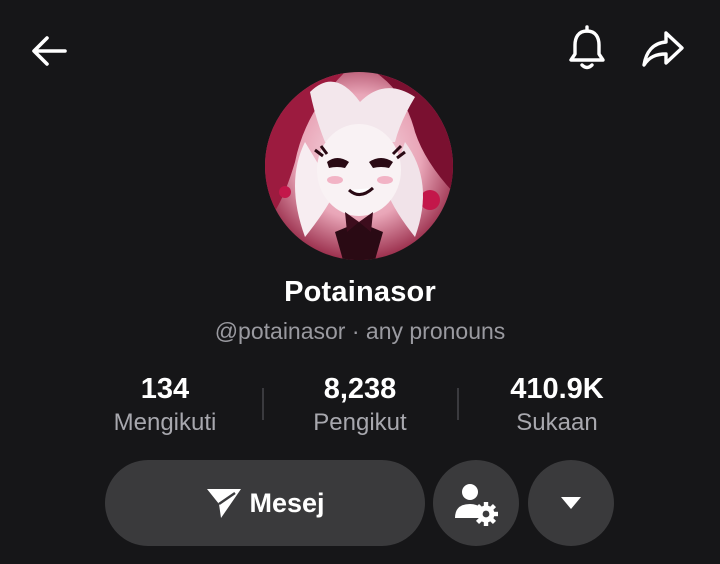  Describe the element at coordinates (165, 422) in the screenshot. I see `following-label: Mengikuti` at that location.